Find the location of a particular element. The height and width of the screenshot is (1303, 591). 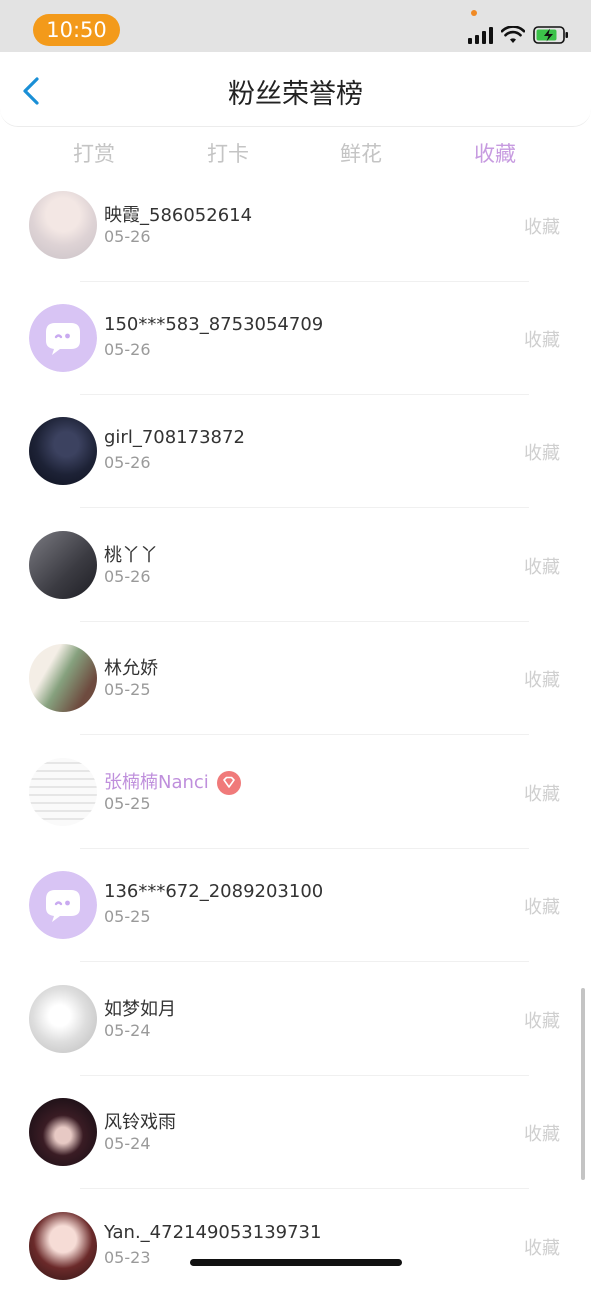

list-item: 如梦如月 05-24 收藏 is located at coordinates (295, 1019).